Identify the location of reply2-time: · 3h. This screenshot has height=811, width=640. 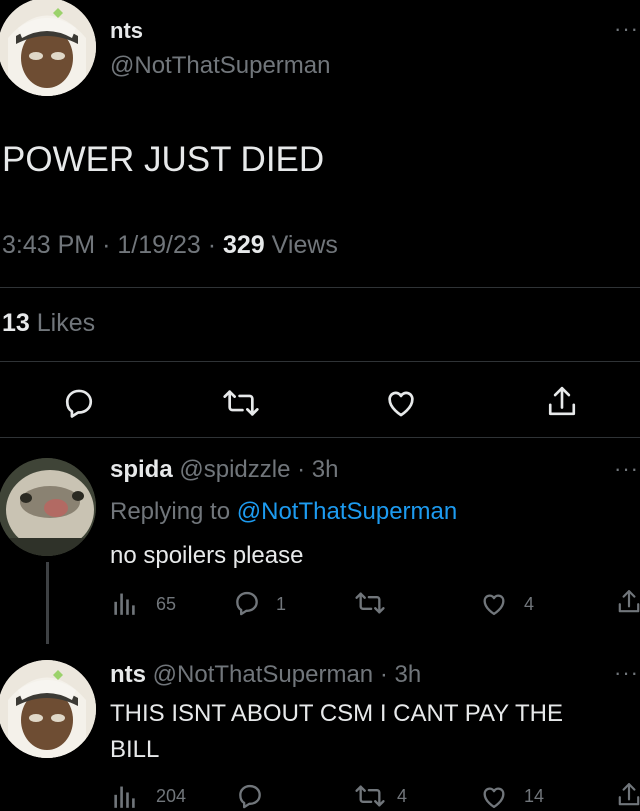
(400, 674).